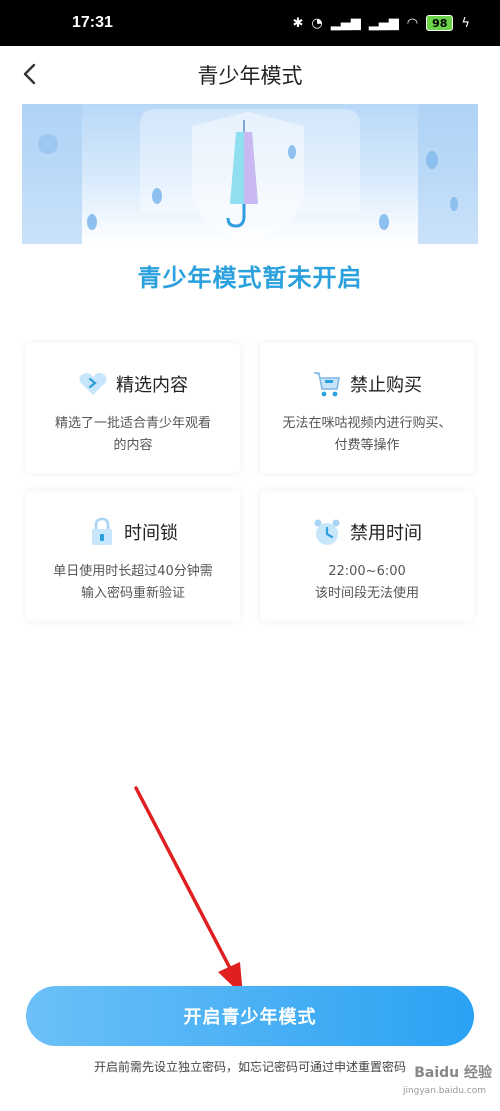 This screenshot has width=500, height=1111. What do you see at coordinates (386, 385) in the screenshot?
I see `card-title: 禁止购买` at bounding box center [386, 385].